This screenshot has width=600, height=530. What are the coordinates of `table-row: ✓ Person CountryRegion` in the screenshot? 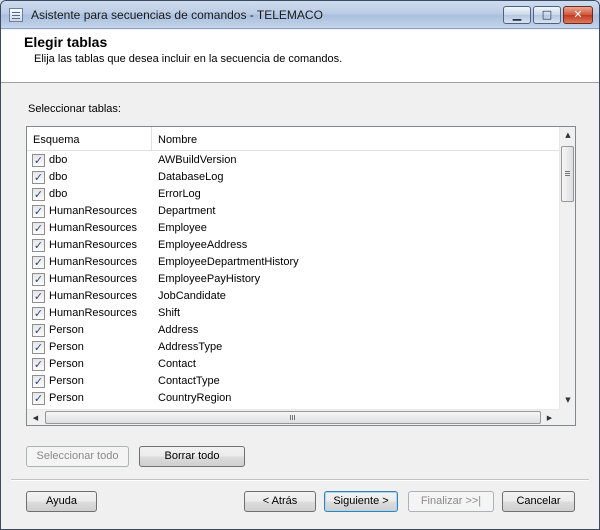 It's located at (293, 398).